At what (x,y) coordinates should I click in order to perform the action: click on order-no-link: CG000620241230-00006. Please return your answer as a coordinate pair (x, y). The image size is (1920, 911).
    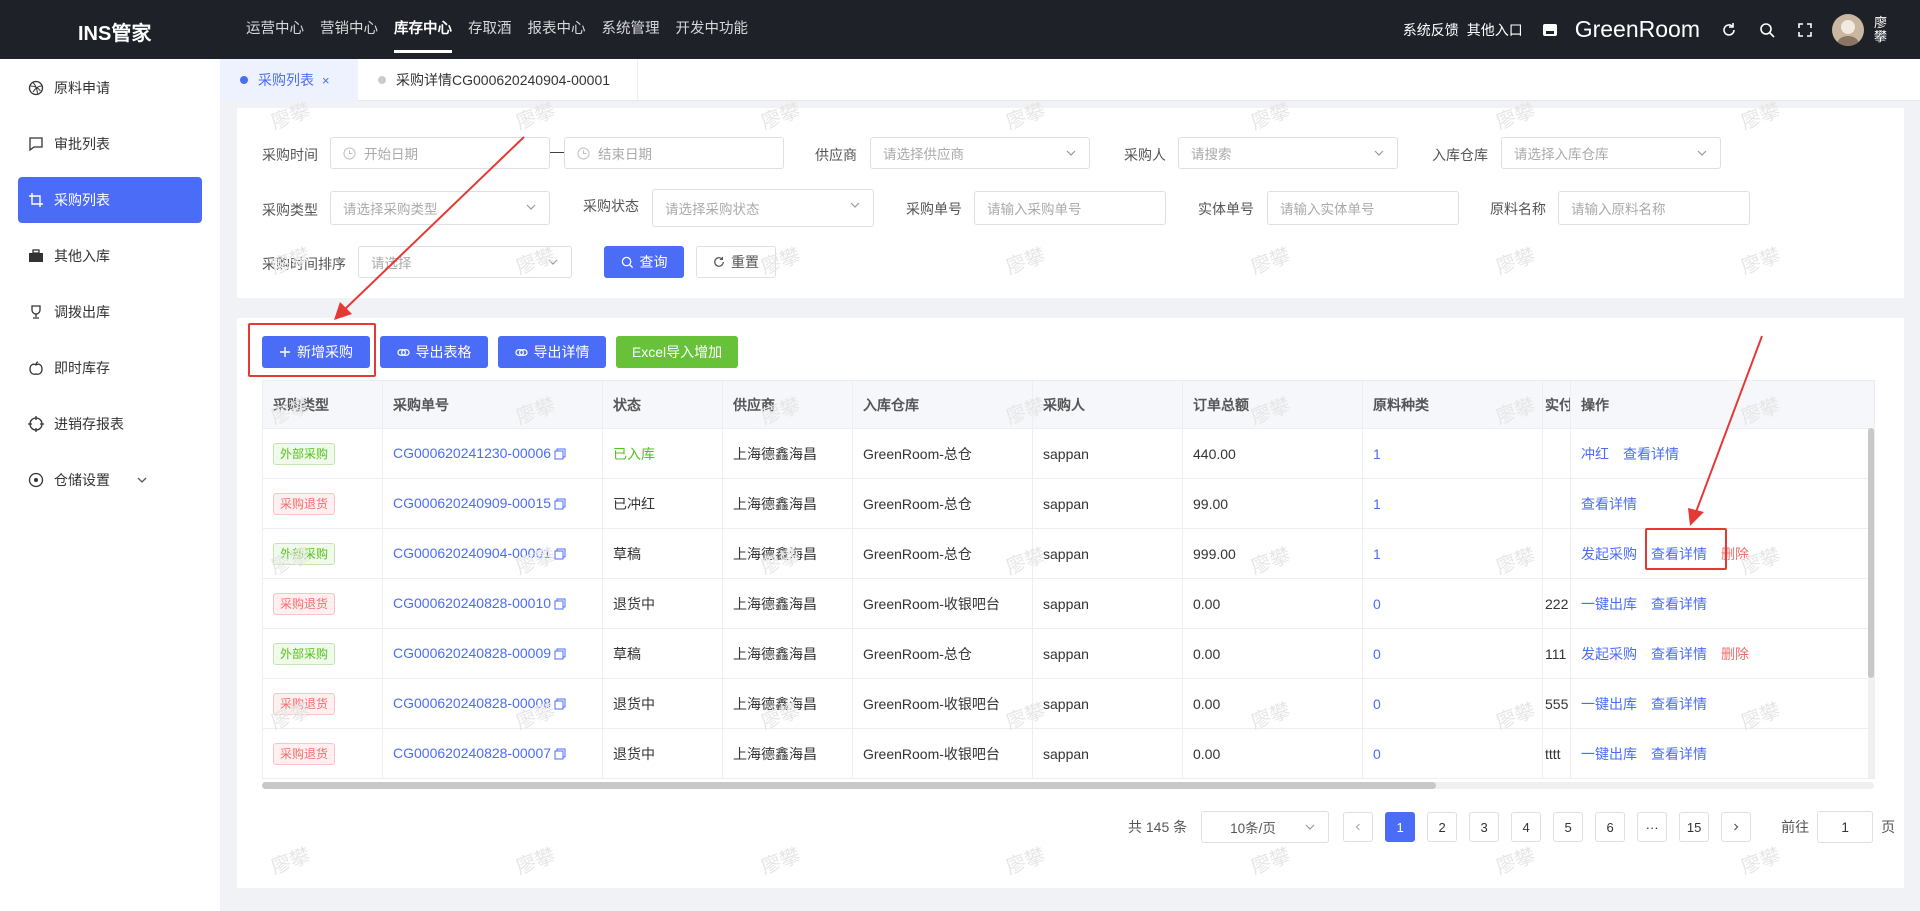
    Looking at the image, I should click on (472, 453).